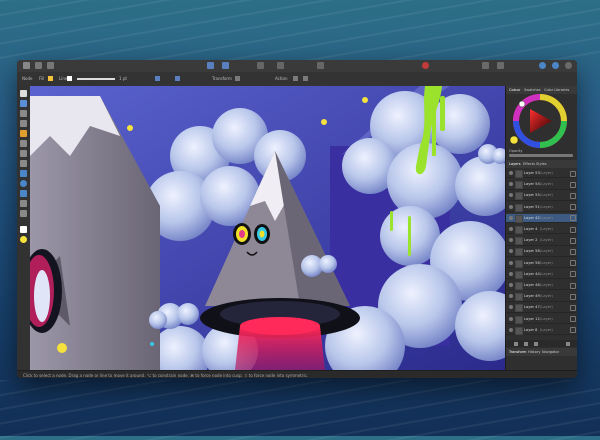 The height and width of the screenshot is (440, 600). Describe the element at coordinates (50, 65) in the screenshot. I see `persona-icon` at that location.